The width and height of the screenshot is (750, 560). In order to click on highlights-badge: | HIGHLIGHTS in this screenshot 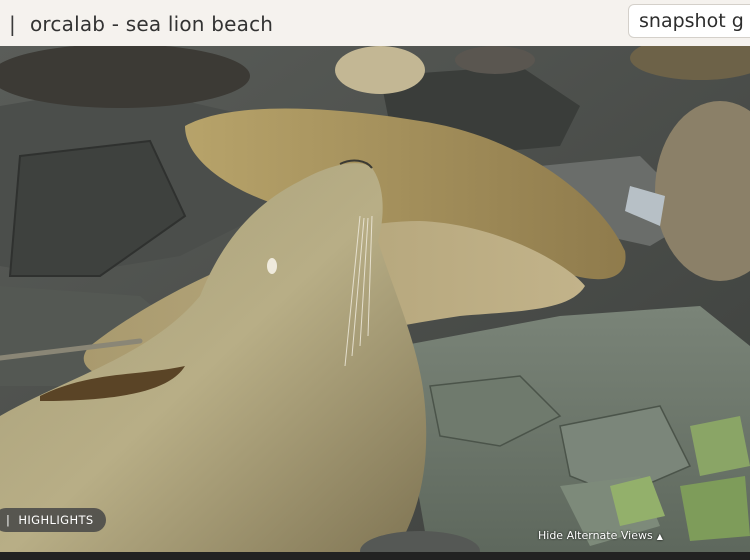, I will do `click(53, 520)`.